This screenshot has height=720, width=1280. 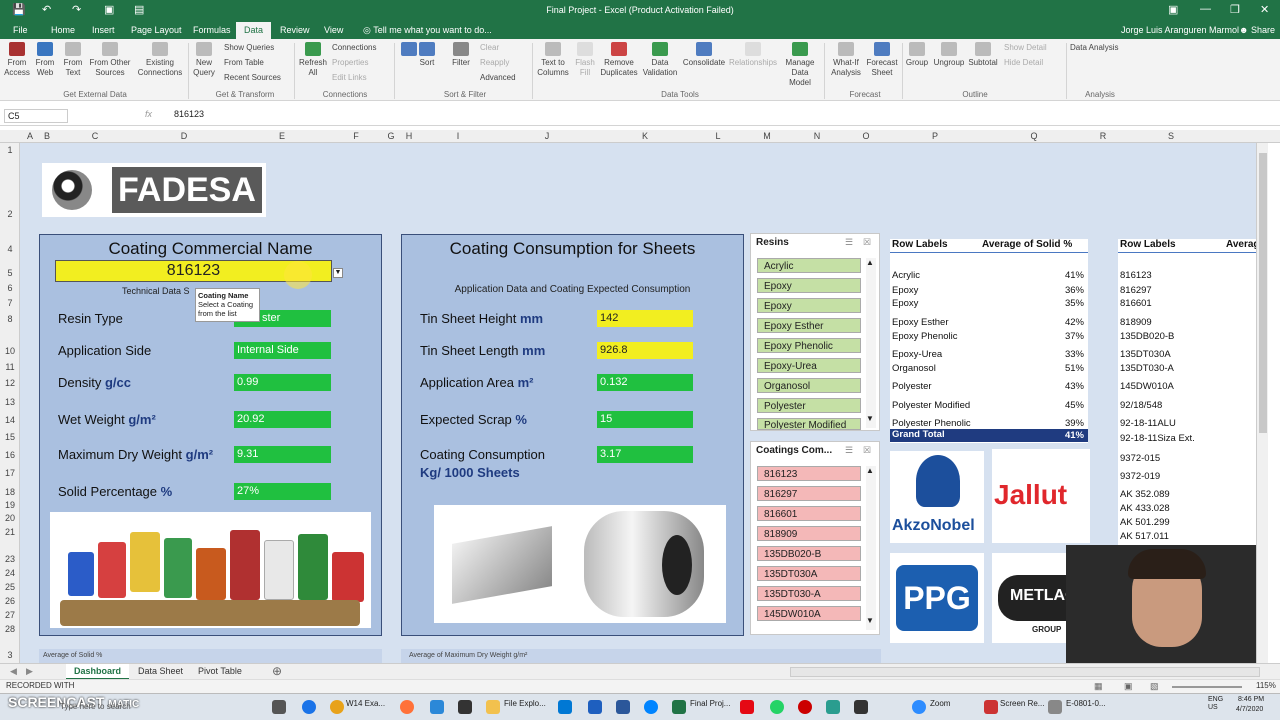 What do you see at coordinates (917, 55) in the screenshot?
I see `group-button: Group` at bounding box center [917, 55].